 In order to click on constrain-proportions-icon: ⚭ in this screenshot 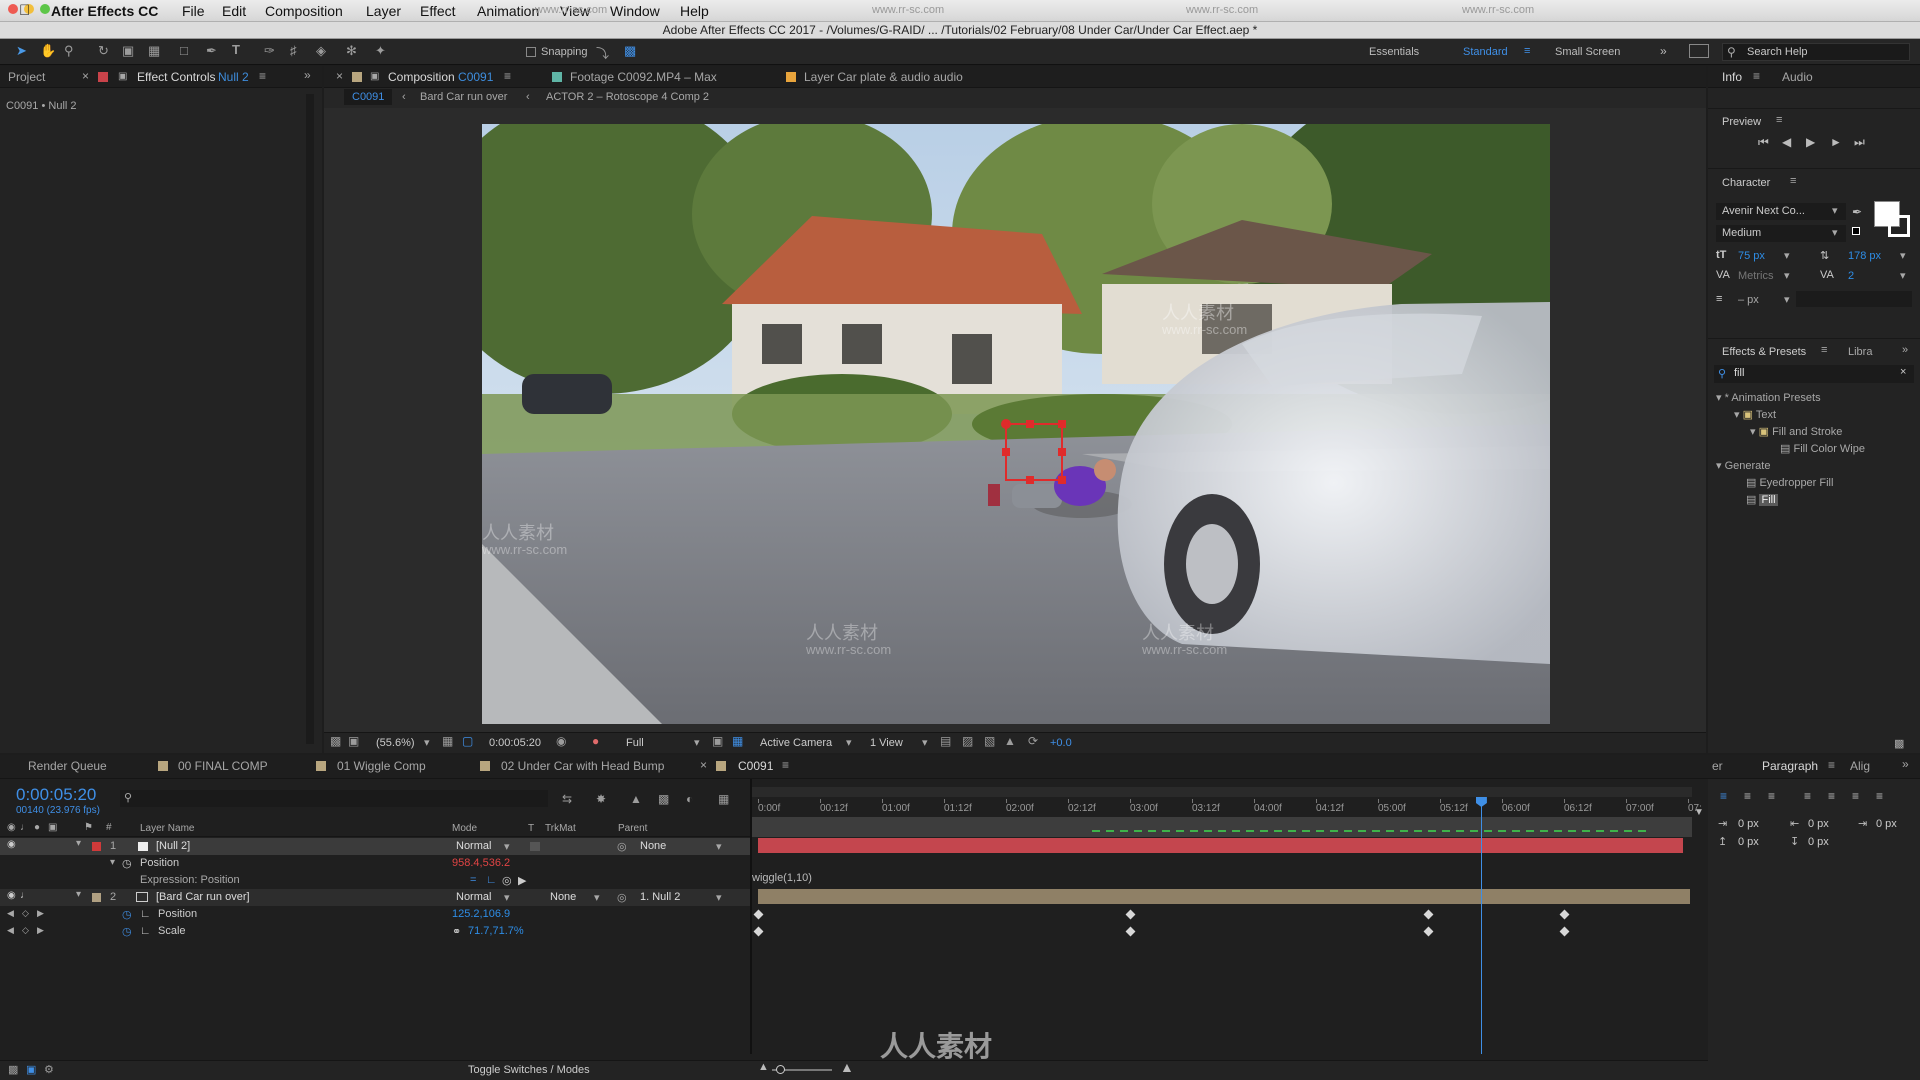, I will do `click(456, 931)`.